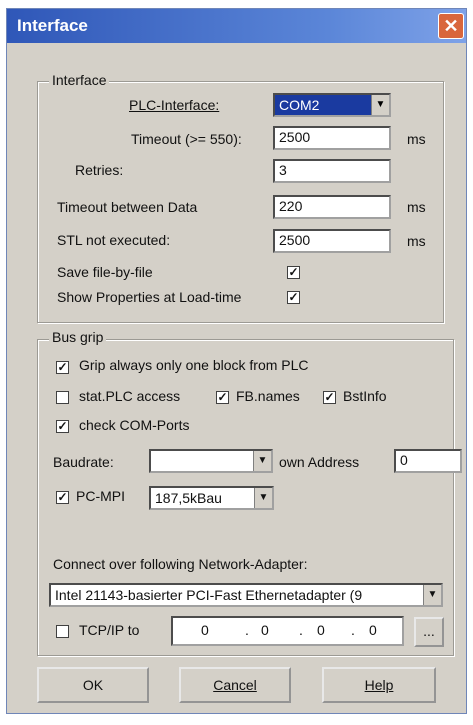 Image resolution: width=473 pixels, height=725 pixels. I want to click on timeout-between-input: 220, so click(332, 207).